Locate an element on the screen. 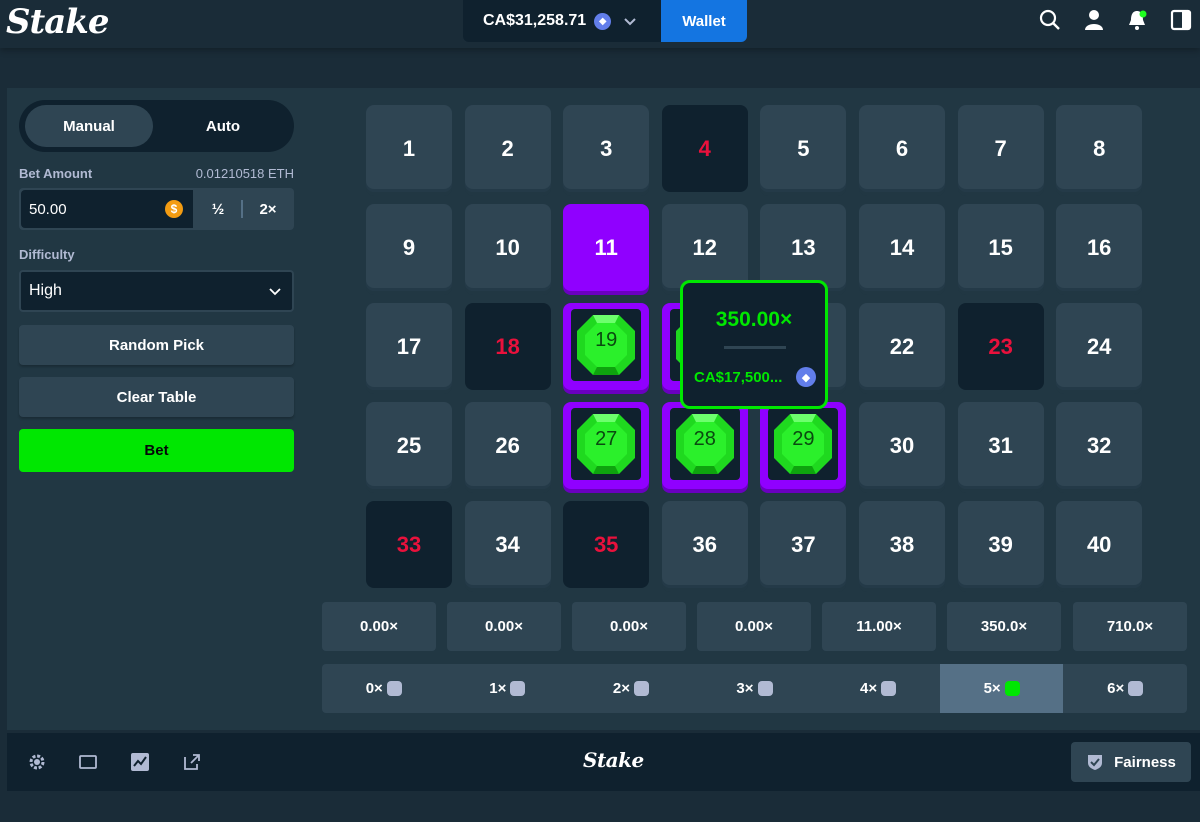 The image size is (1200, 822). keno-tile-4: 4 is located at coordinates (704, 148).